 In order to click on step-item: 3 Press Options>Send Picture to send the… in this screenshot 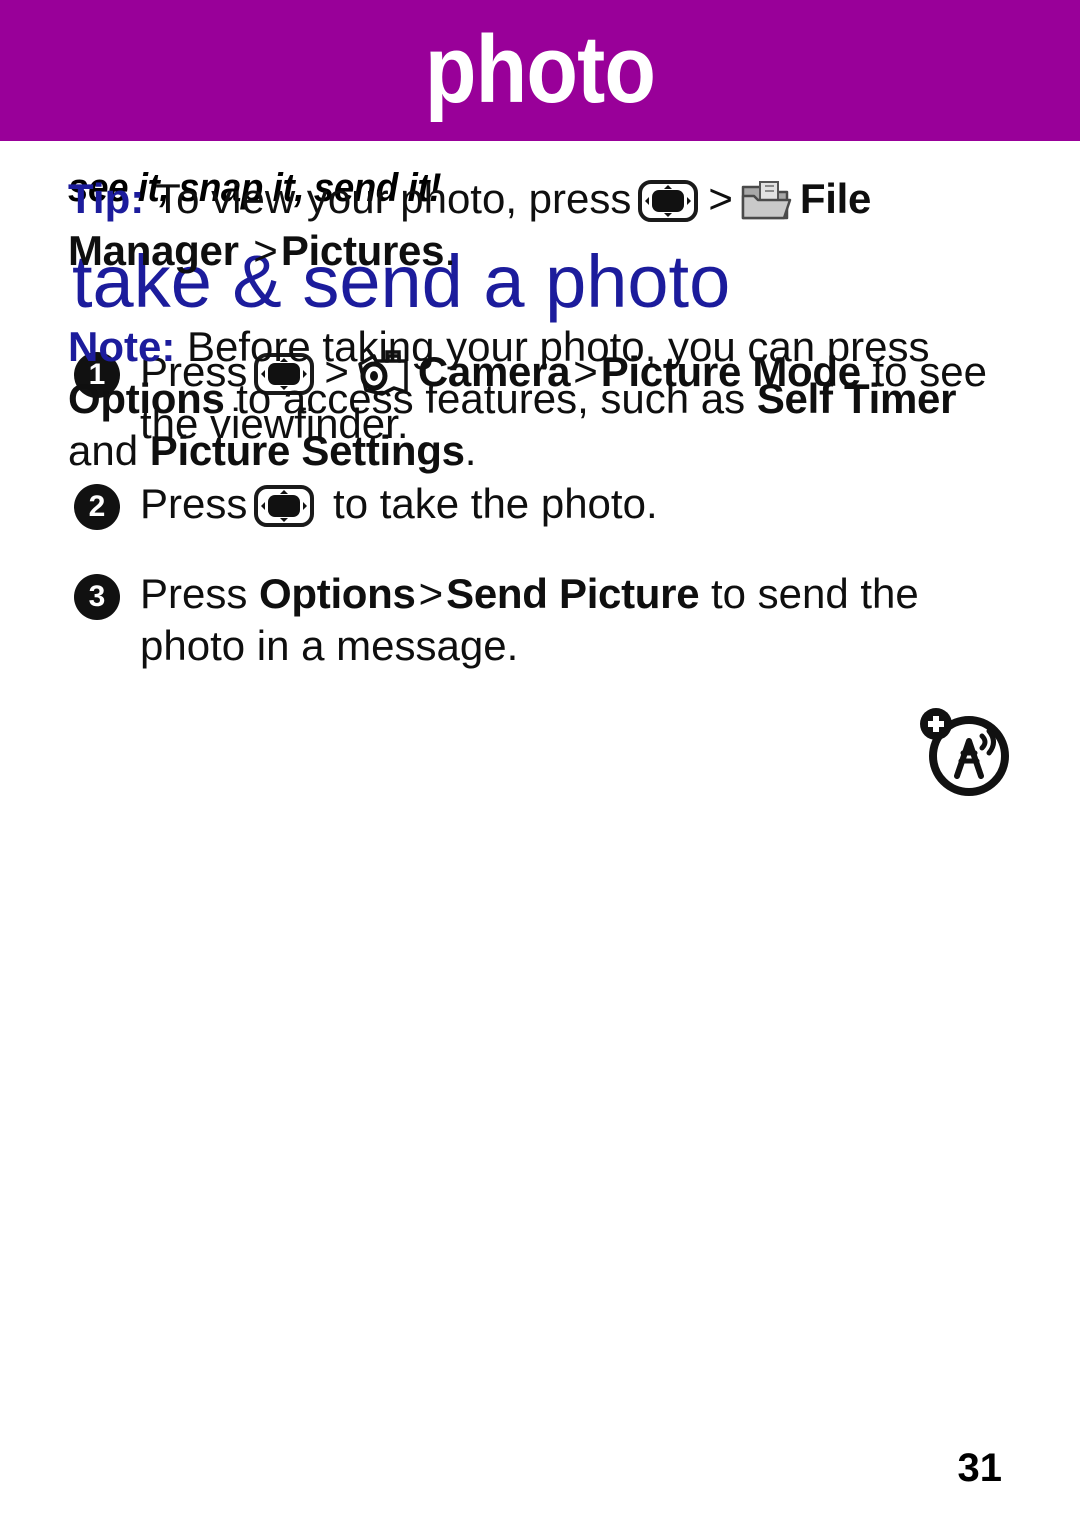, I will do `click(540, 620)`.